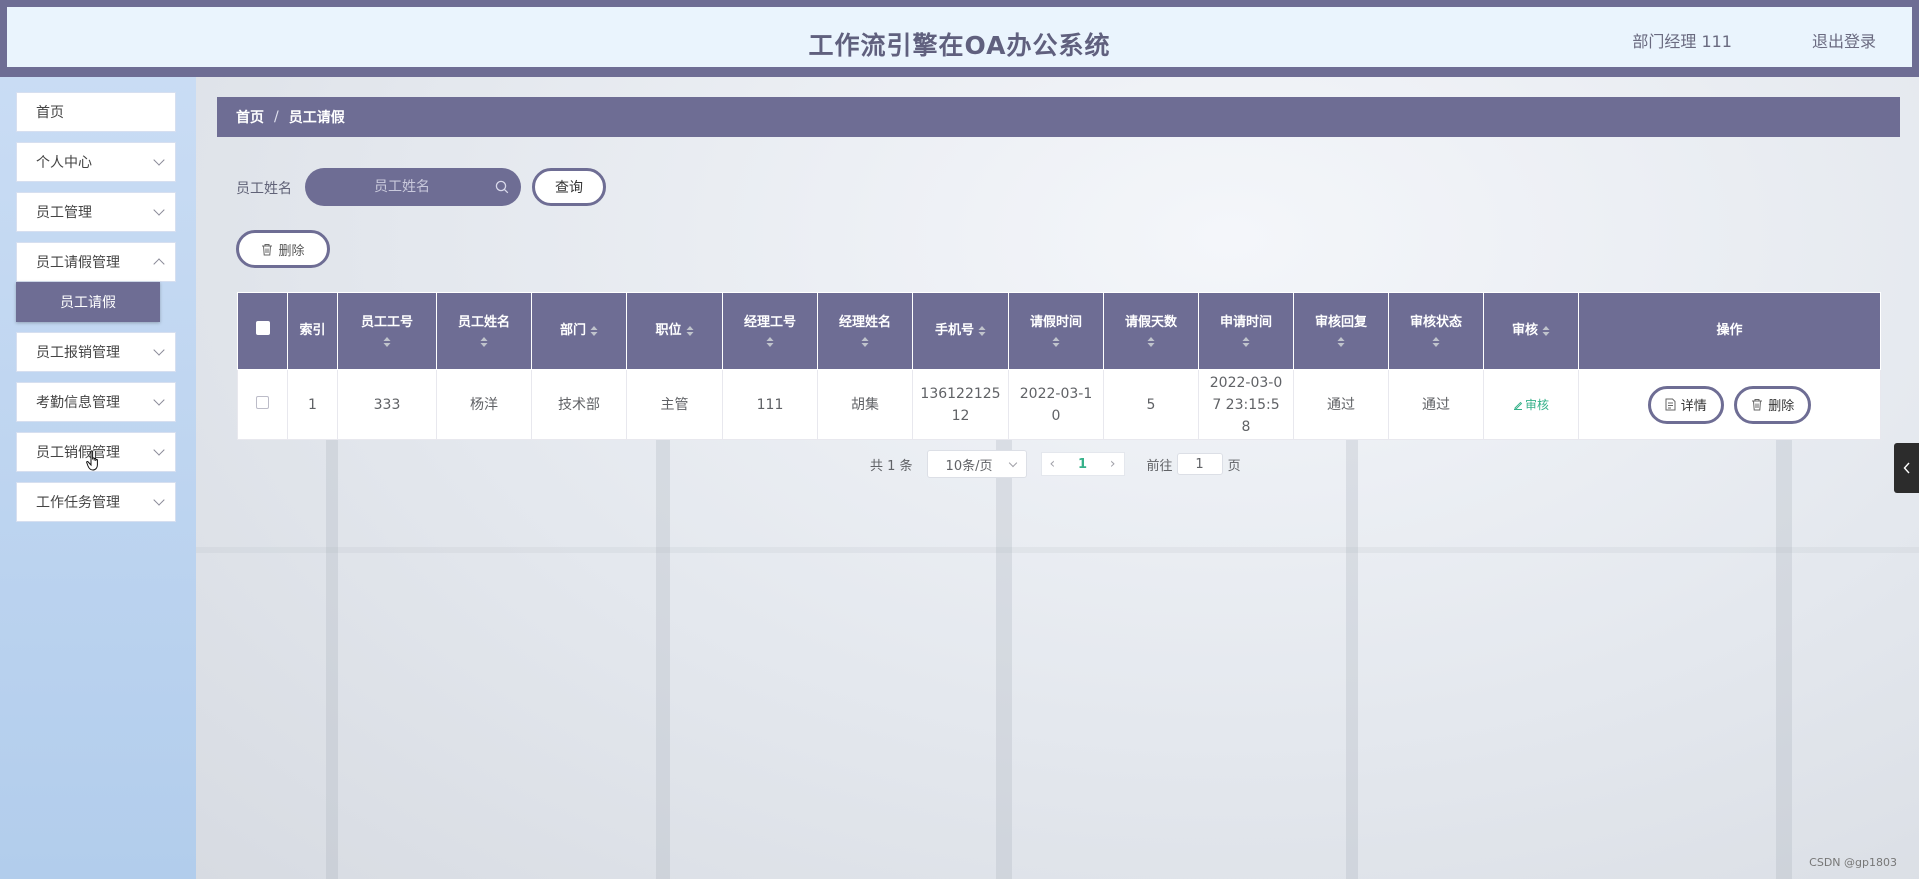  I want to click on column-header-emp-name: 员工姓名, so click(484, 331).